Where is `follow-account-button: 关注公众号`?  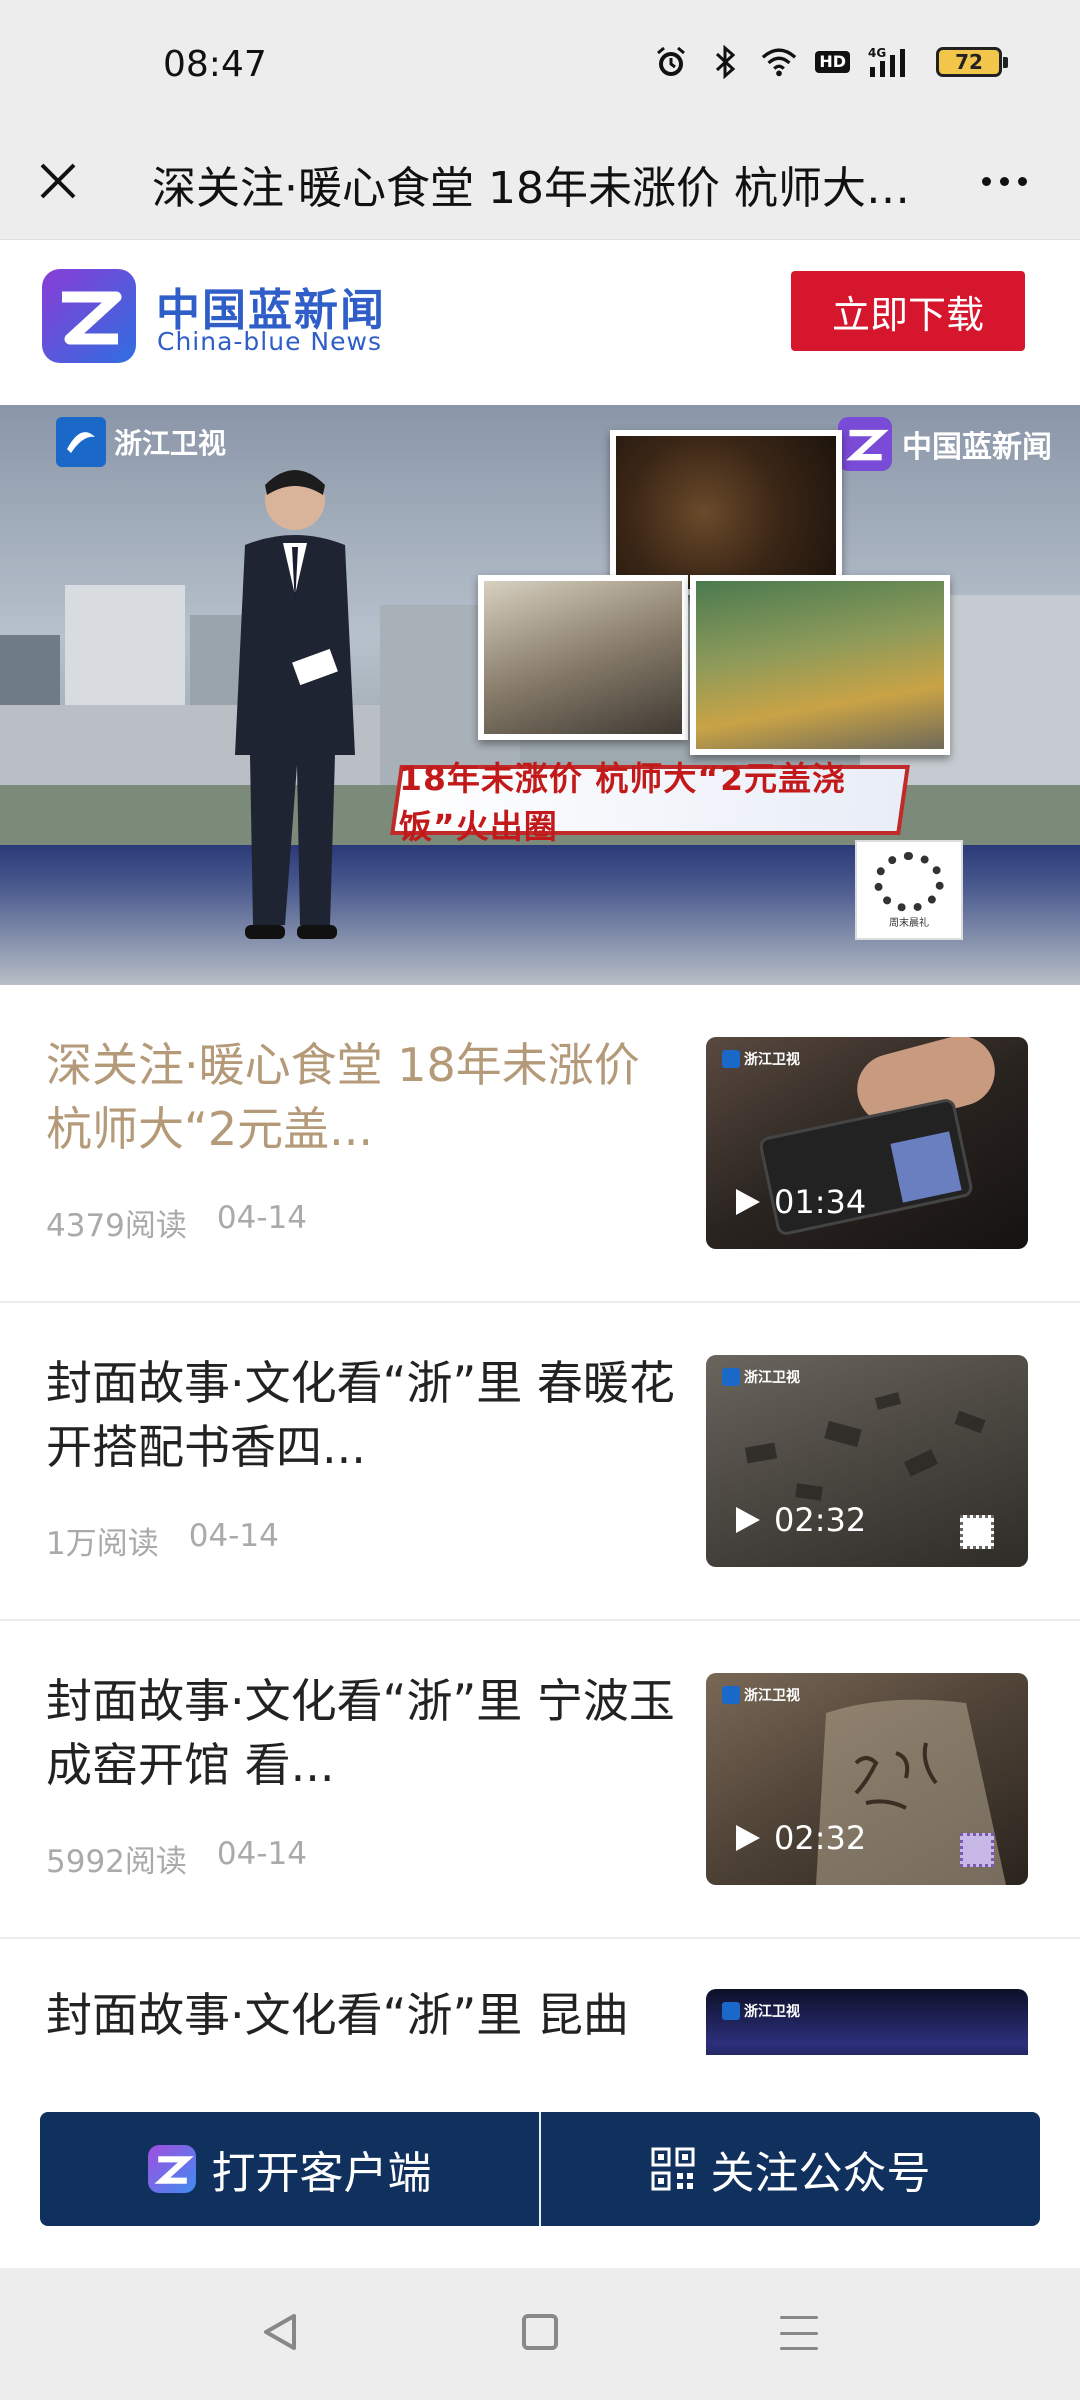
follow-account-button: 关注公众号 is located at coordinates (790, 2169).